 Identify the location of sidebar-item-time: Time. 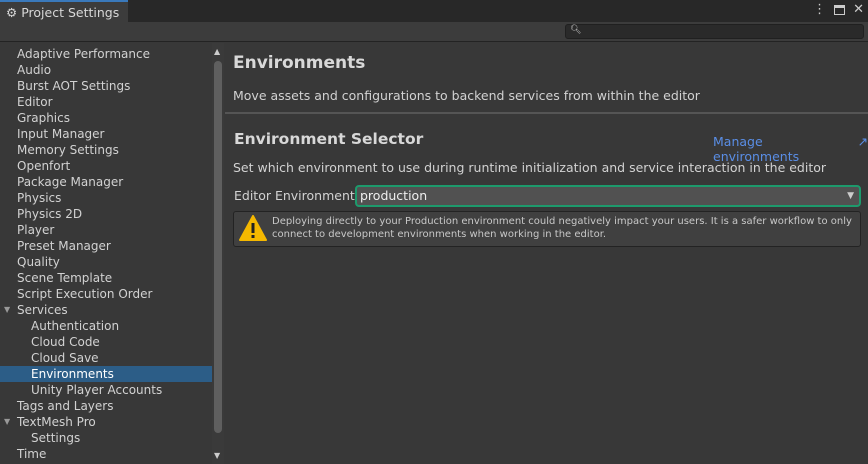
(106, 454).